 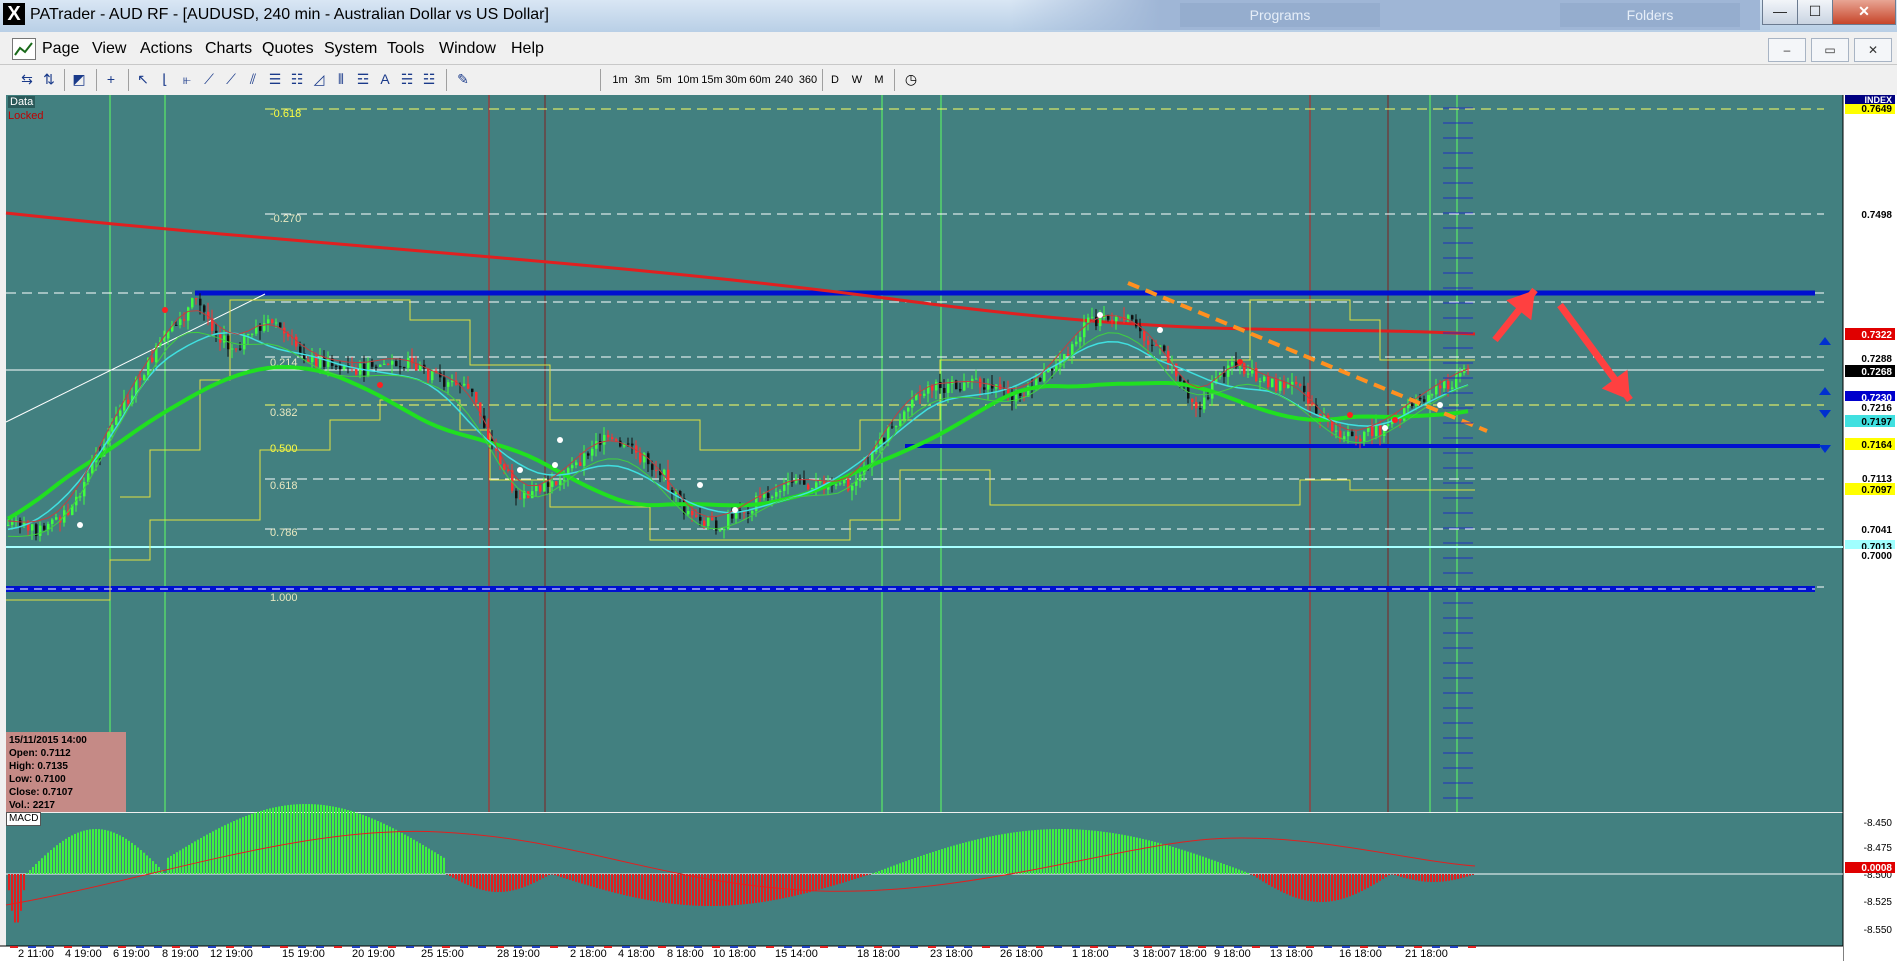 I want to click on timeframe-10m: 10m, so click(x=688, y=80).